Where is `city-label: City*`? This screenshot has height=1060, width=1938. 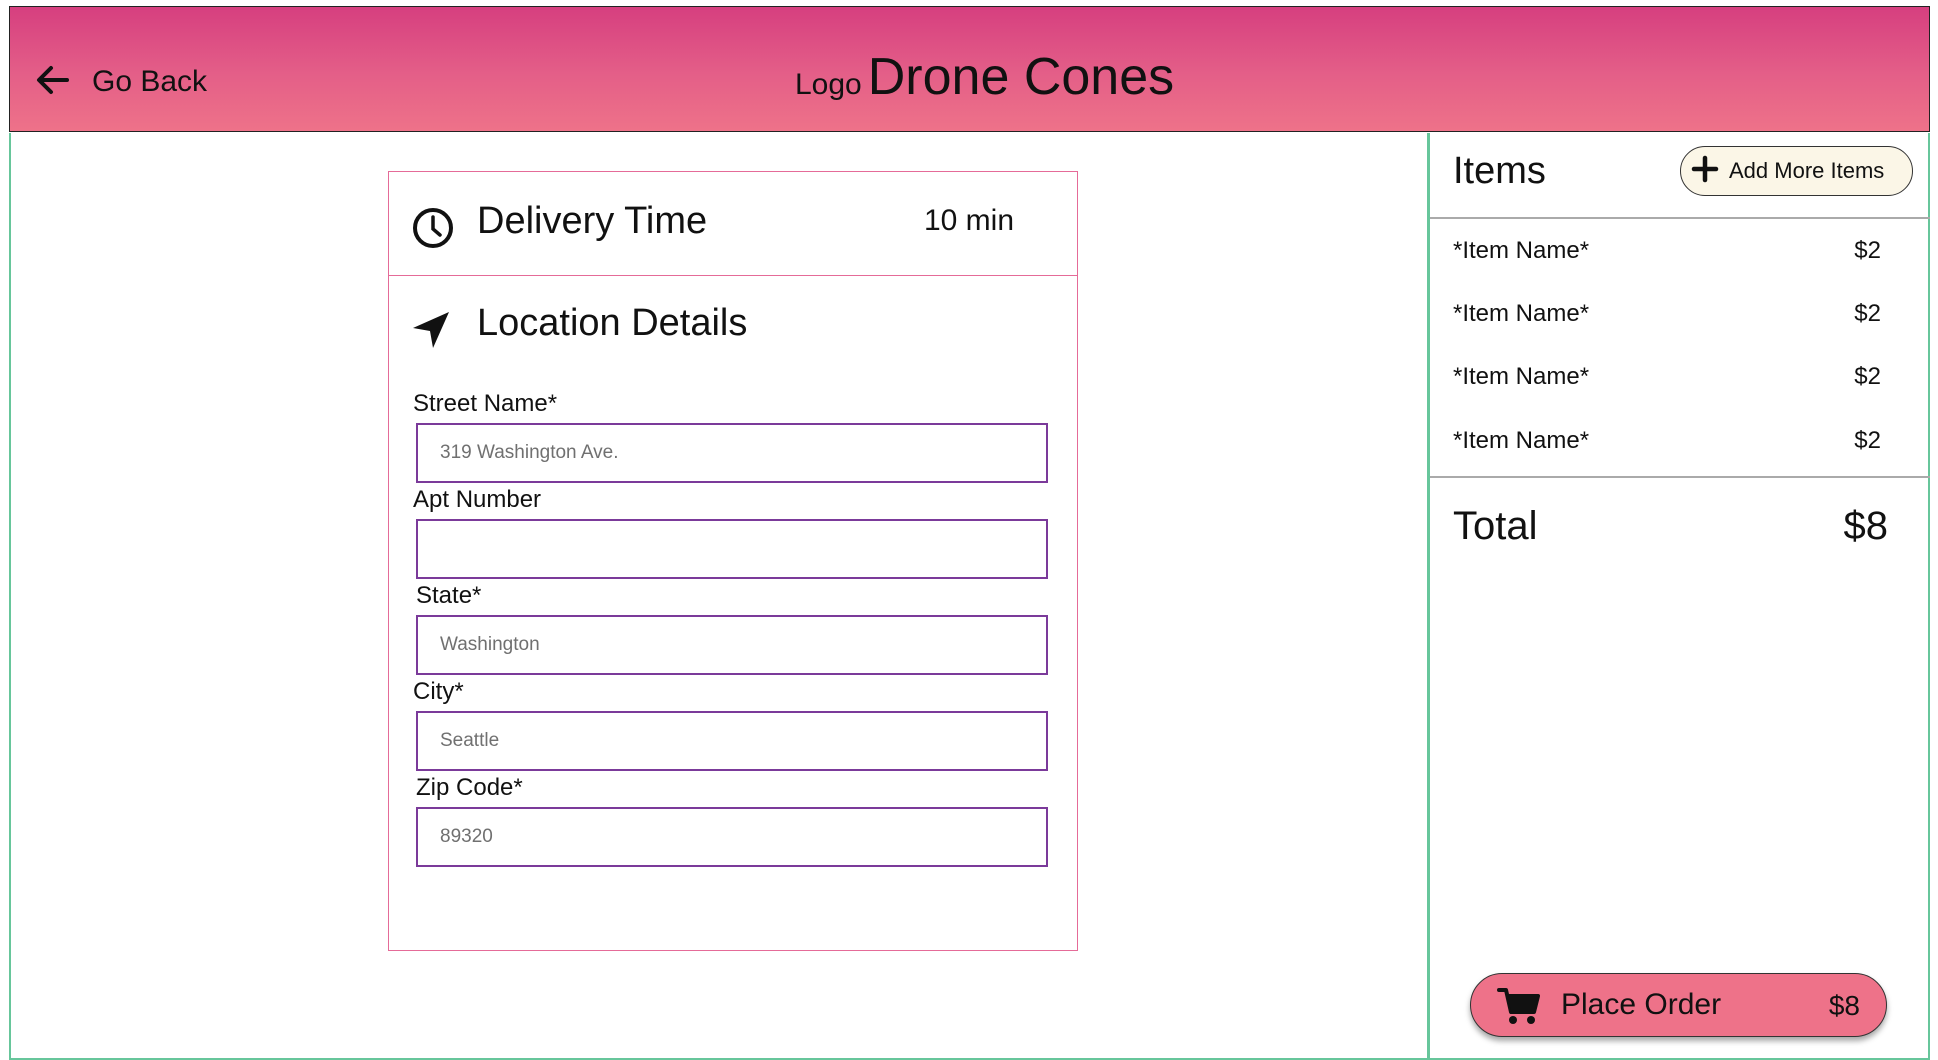
city-label: City* is located at coordinates (438, 691).